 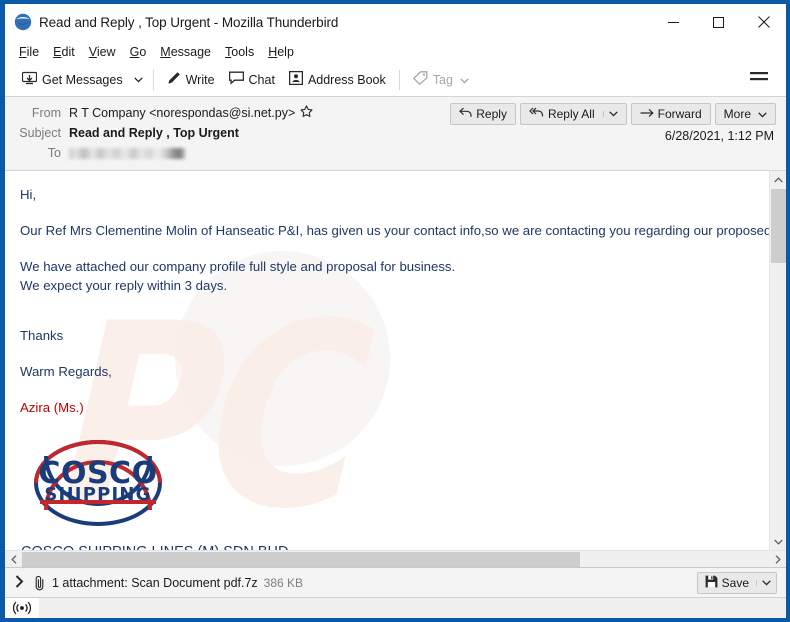 I want to click on menu-tools: Tools, so click(x=239, y=52).